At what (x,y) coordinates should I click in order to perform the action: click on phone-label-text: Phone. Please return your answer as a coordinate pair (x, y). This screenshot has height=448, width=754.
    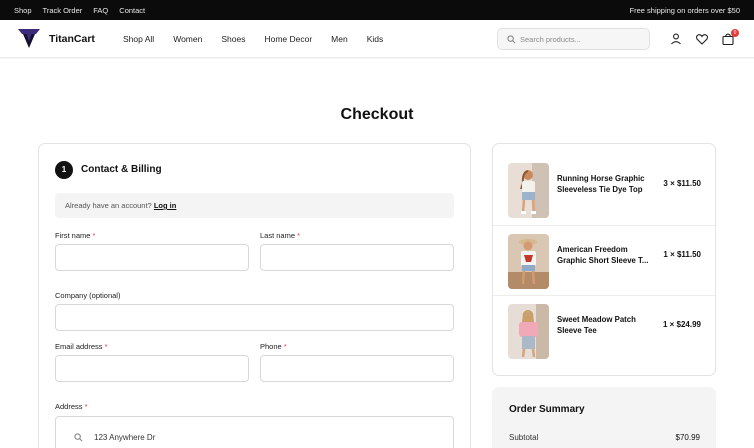
    Looking at the image, I should click on (271, 346).